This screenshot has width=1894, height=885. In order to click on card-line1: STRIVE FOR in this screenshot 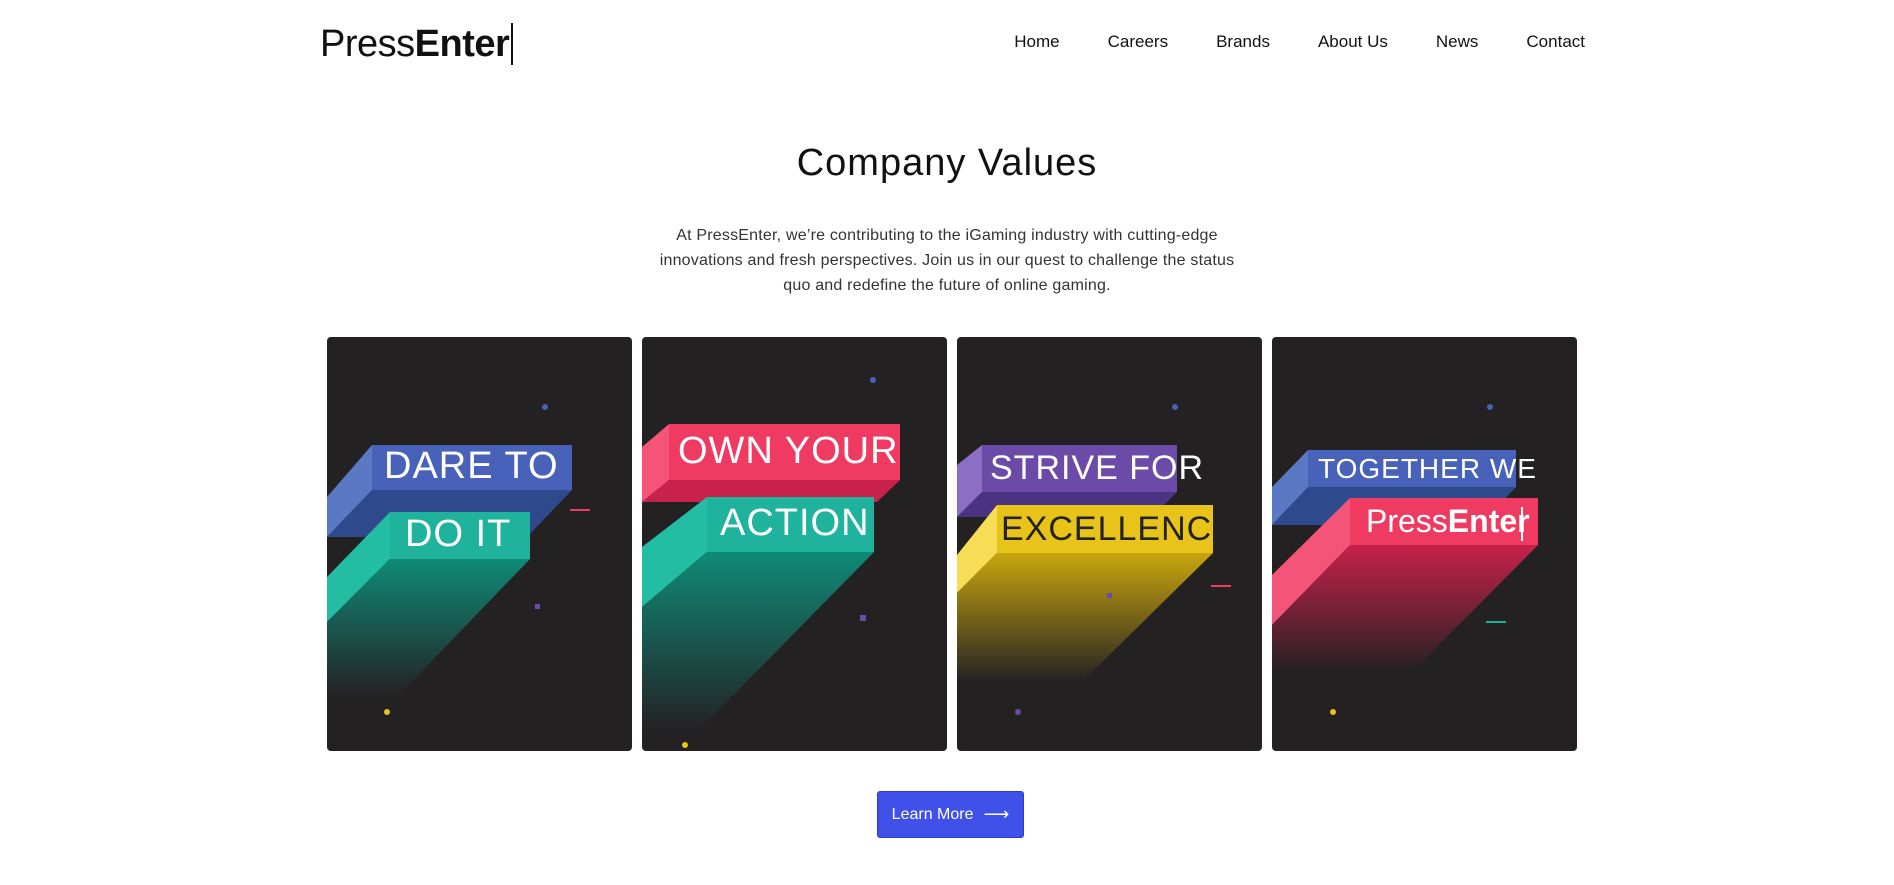, I will do `click(1097, 468)`.